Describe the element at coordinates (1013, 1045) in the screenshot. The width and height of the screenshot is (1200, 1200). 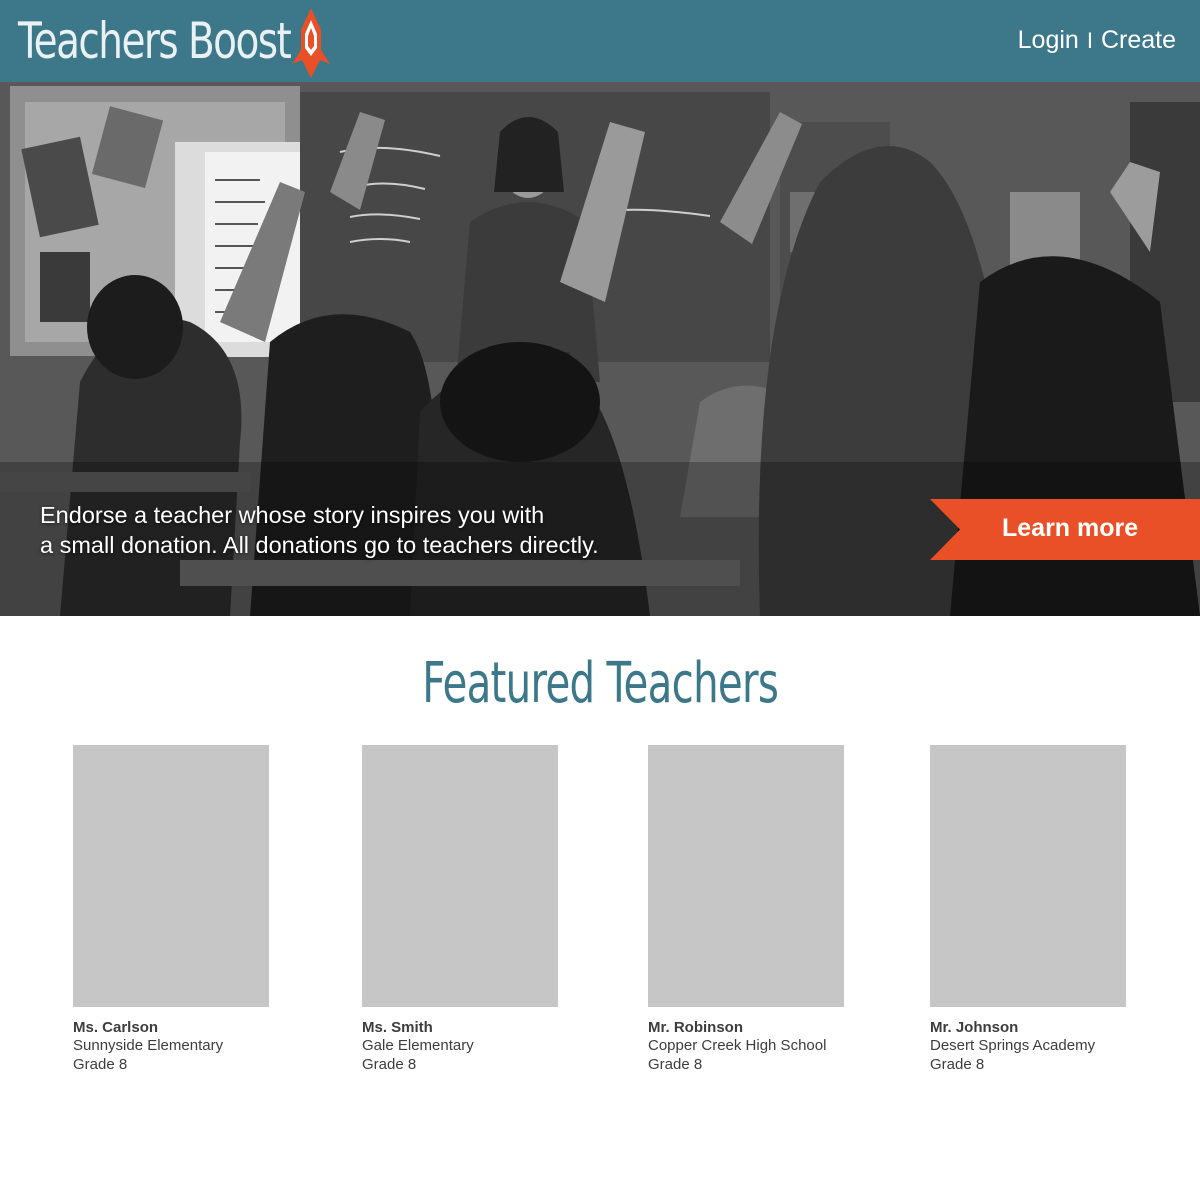
I see `teacher-school: Desert Springs Academy` at that location.